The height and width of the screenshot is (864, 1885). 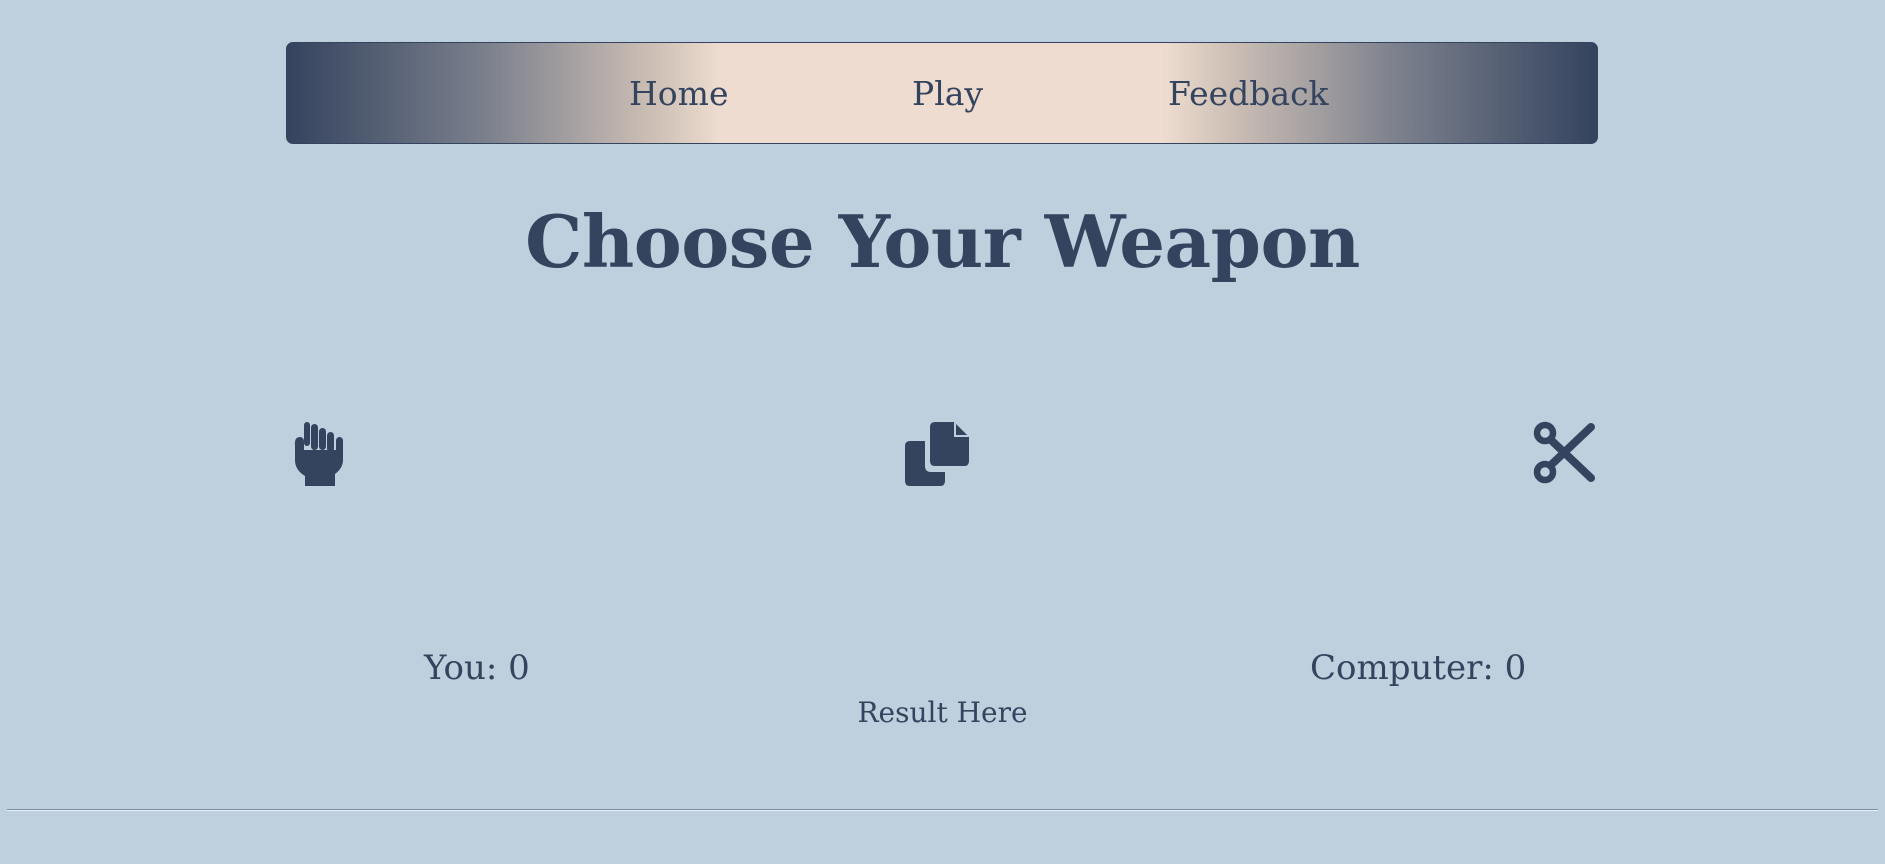 I want to click on scissors-icon, so click(x=1564, y=452).